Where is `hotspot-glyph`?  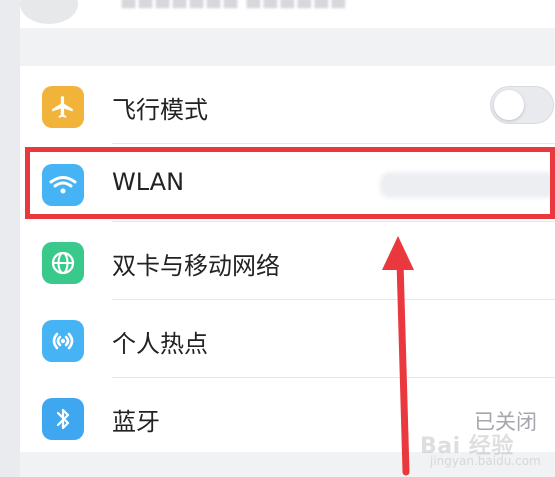
hotspot-glyph is located at coordinates (63, 341).